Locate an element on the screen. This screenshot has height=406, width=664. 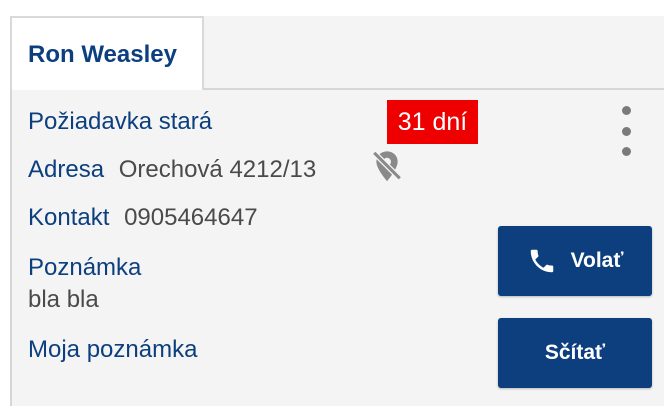
request-age-label: Požiadavka stará is located at coordinates (120, 121).